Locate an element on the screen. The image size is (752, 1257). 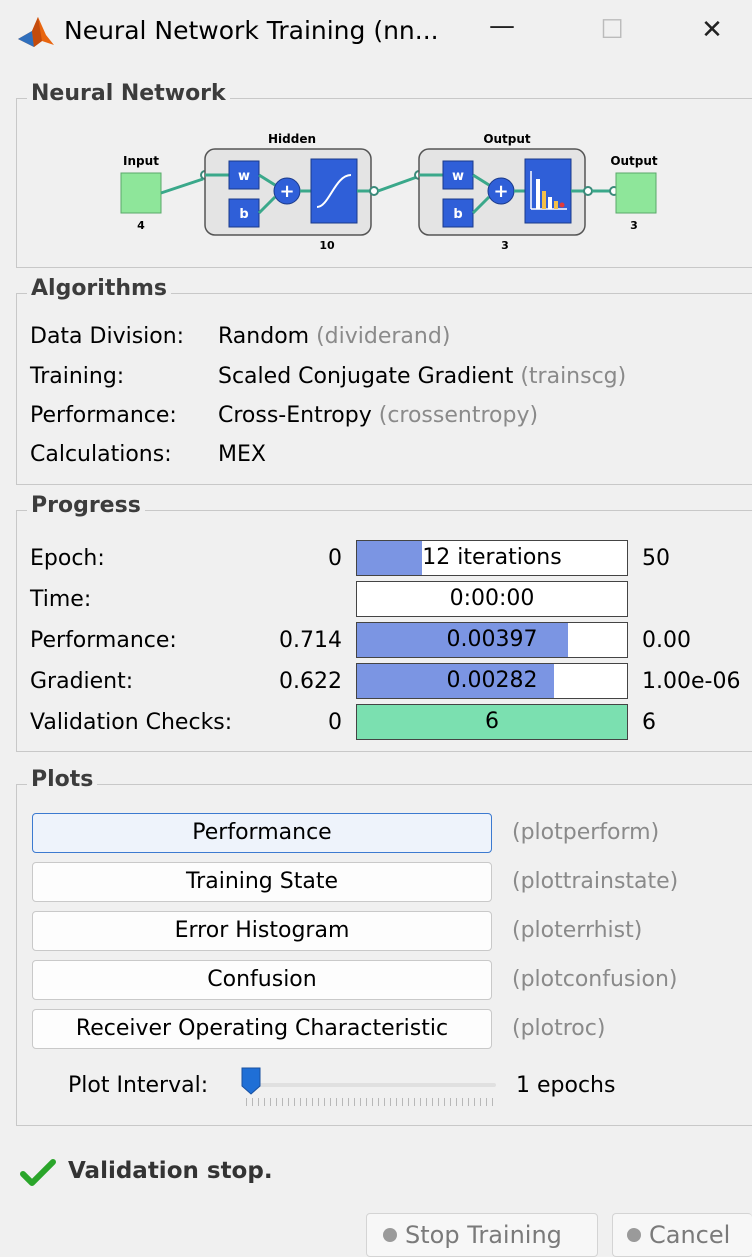
maximize-button: ☐ is located at coordinates (612, 30).